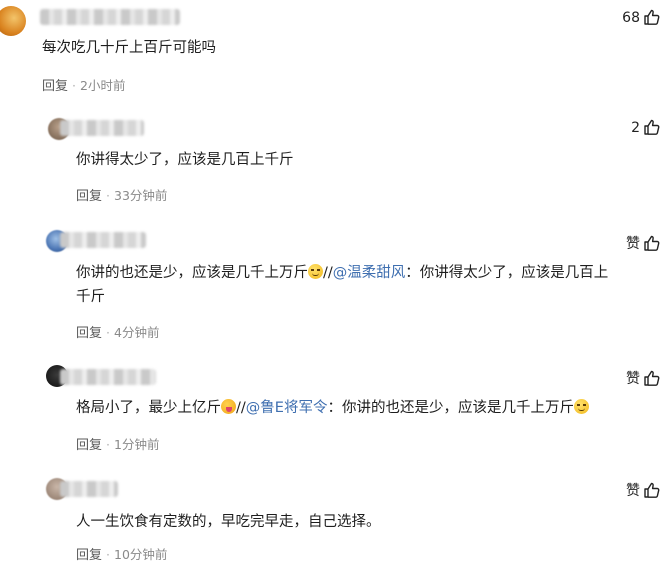  Describe the element at coordinates (631, 17) in the screenshot. I see `like-count: 68` at that location.